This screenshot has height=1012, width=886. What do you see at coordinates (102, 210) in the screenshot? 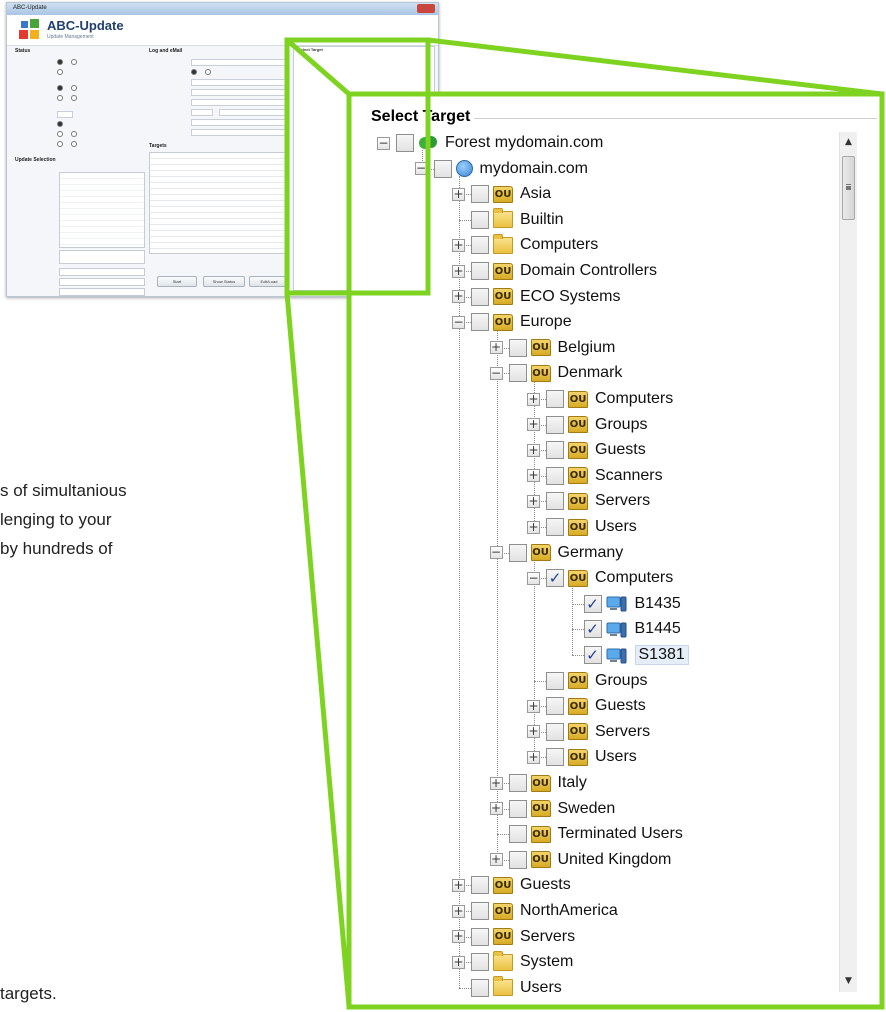
I see `categories-listbox` at bounding box center [102, 210].